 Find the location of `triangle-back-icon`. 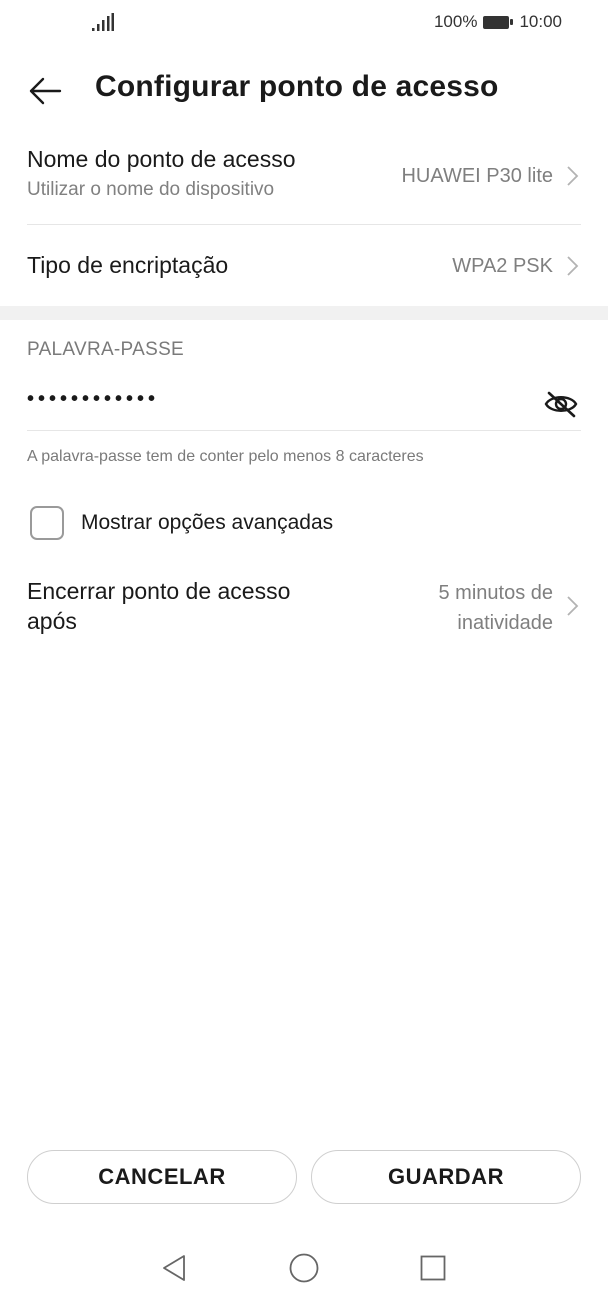

triangle-back-icon is located at coordinates (174, 1268).